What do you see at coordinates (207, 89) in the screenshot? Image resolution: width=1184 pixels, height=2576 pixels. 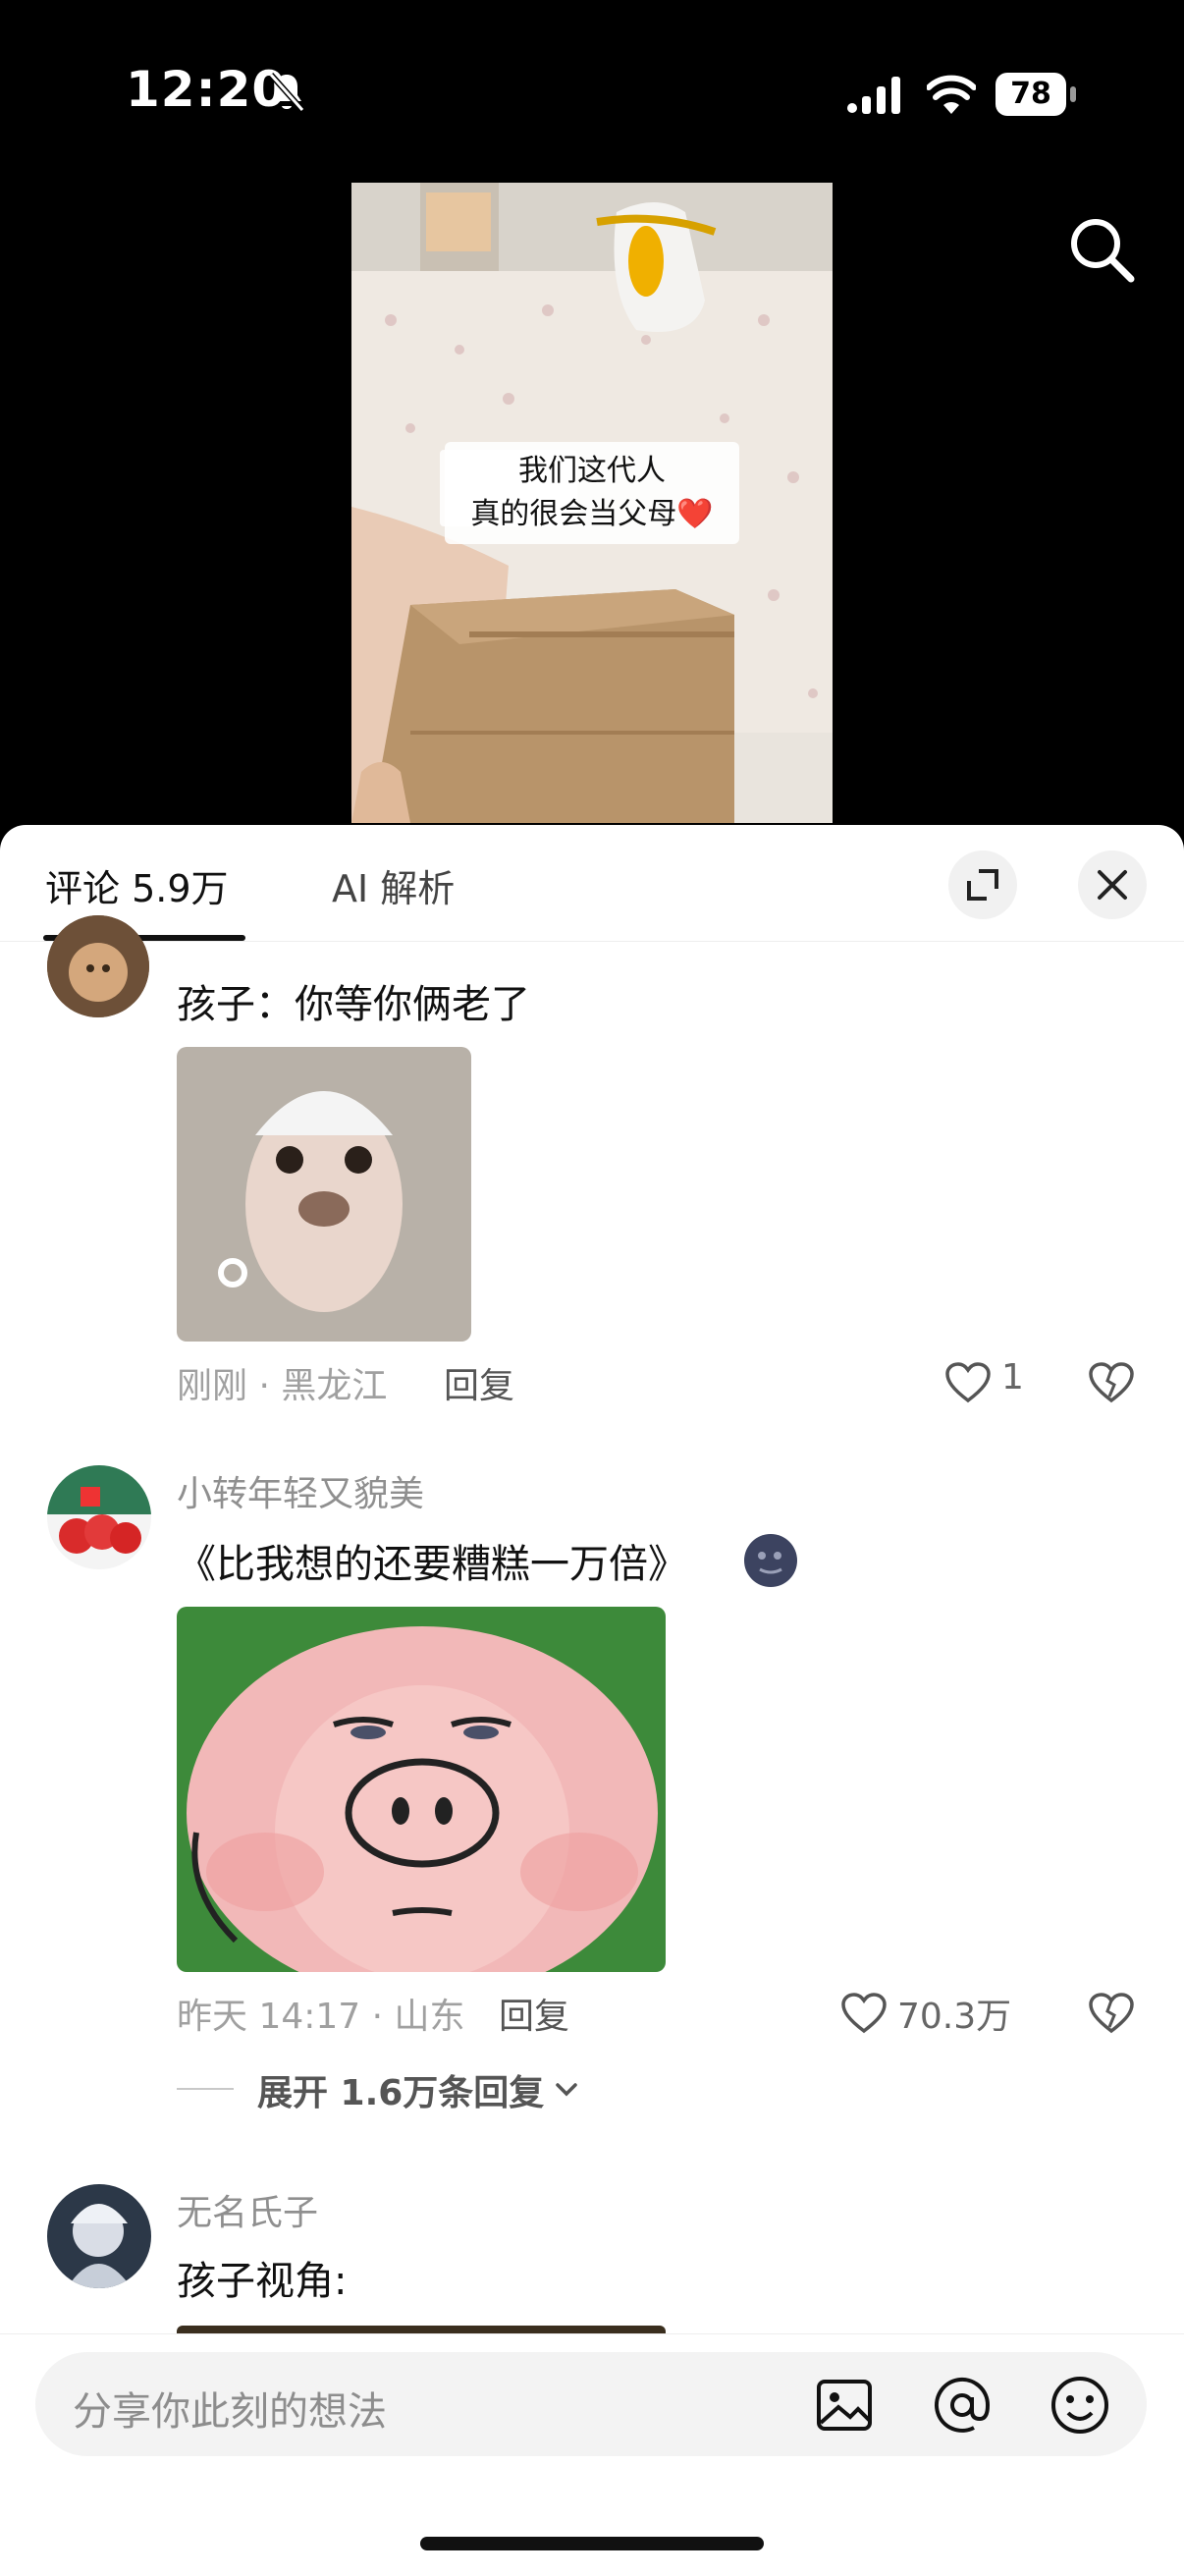 I see `status-time: 12:20` at bounding box center [207, 89].